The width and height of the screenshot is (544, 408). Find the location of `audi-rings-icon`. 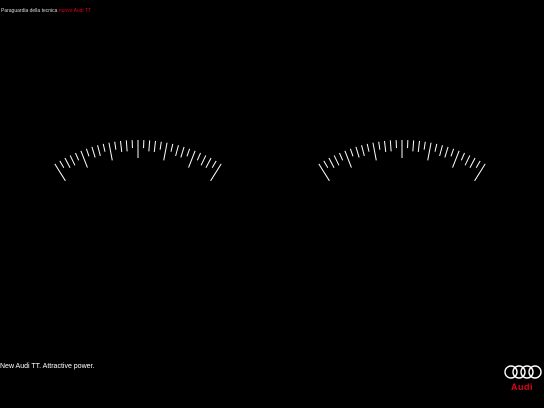

audi-rings-icon is located at coordinates (523, 372).